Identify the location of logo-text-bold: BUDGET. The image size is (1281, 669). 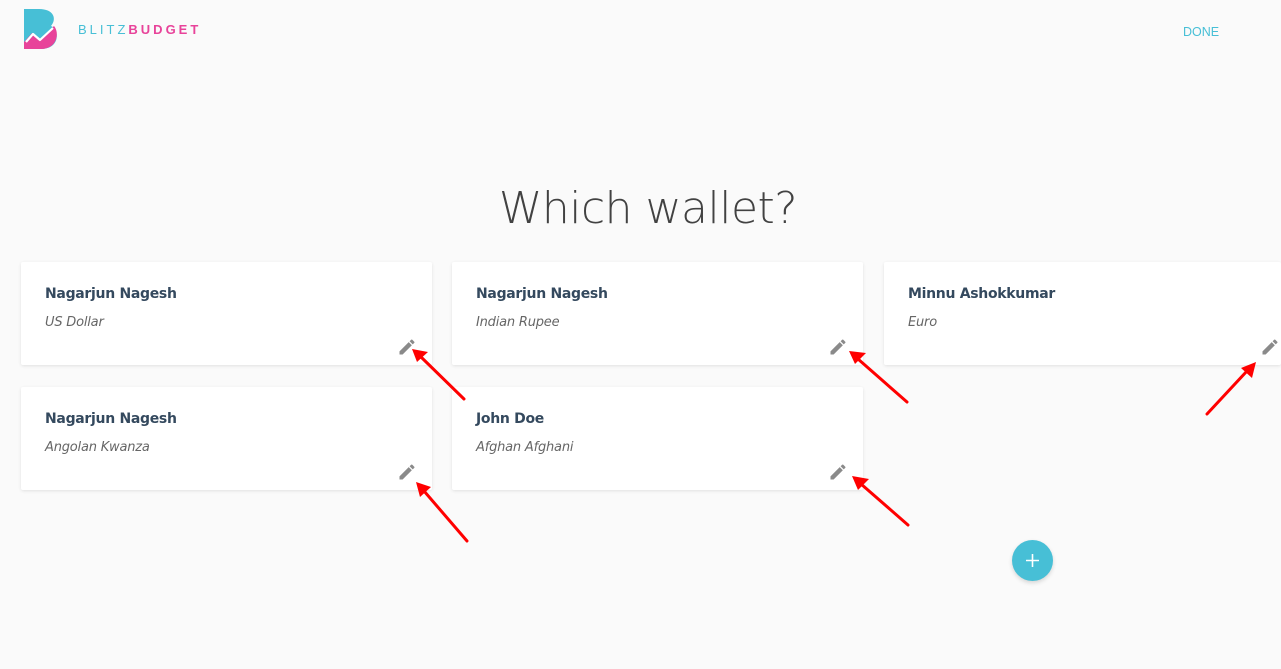
(165, 29).